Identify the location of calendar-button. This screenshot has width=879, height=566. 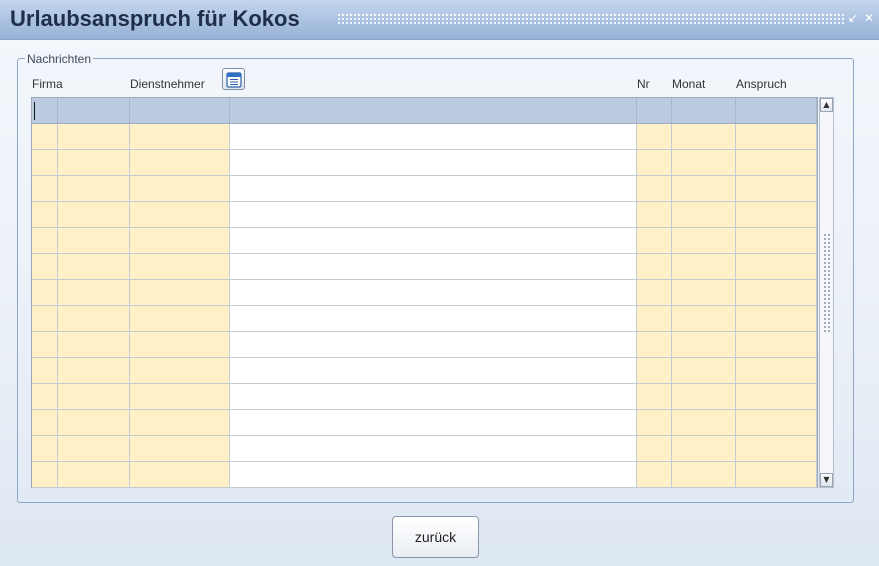
(233, 79).